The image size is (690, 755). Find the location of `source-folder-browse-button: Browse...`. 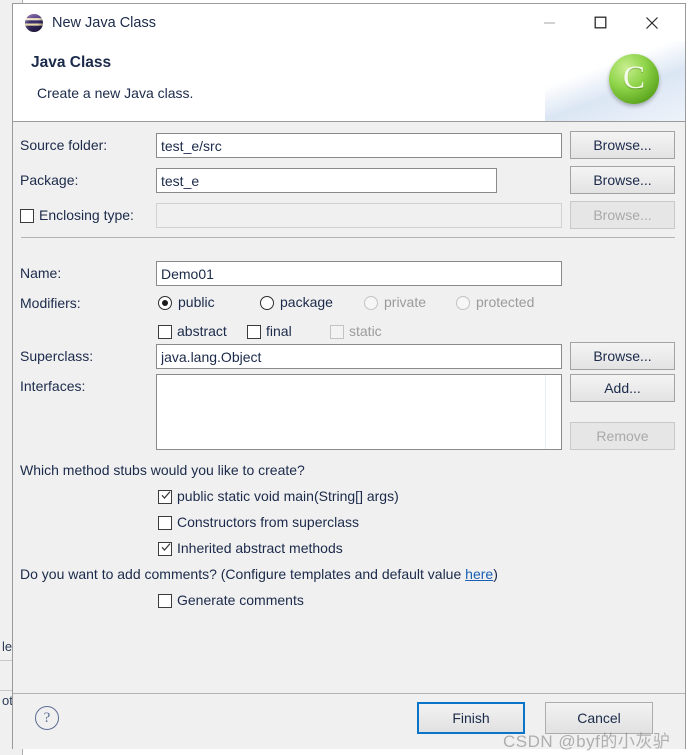

source-folder-browse-button: Browse... is located at coordinates (622, 145).